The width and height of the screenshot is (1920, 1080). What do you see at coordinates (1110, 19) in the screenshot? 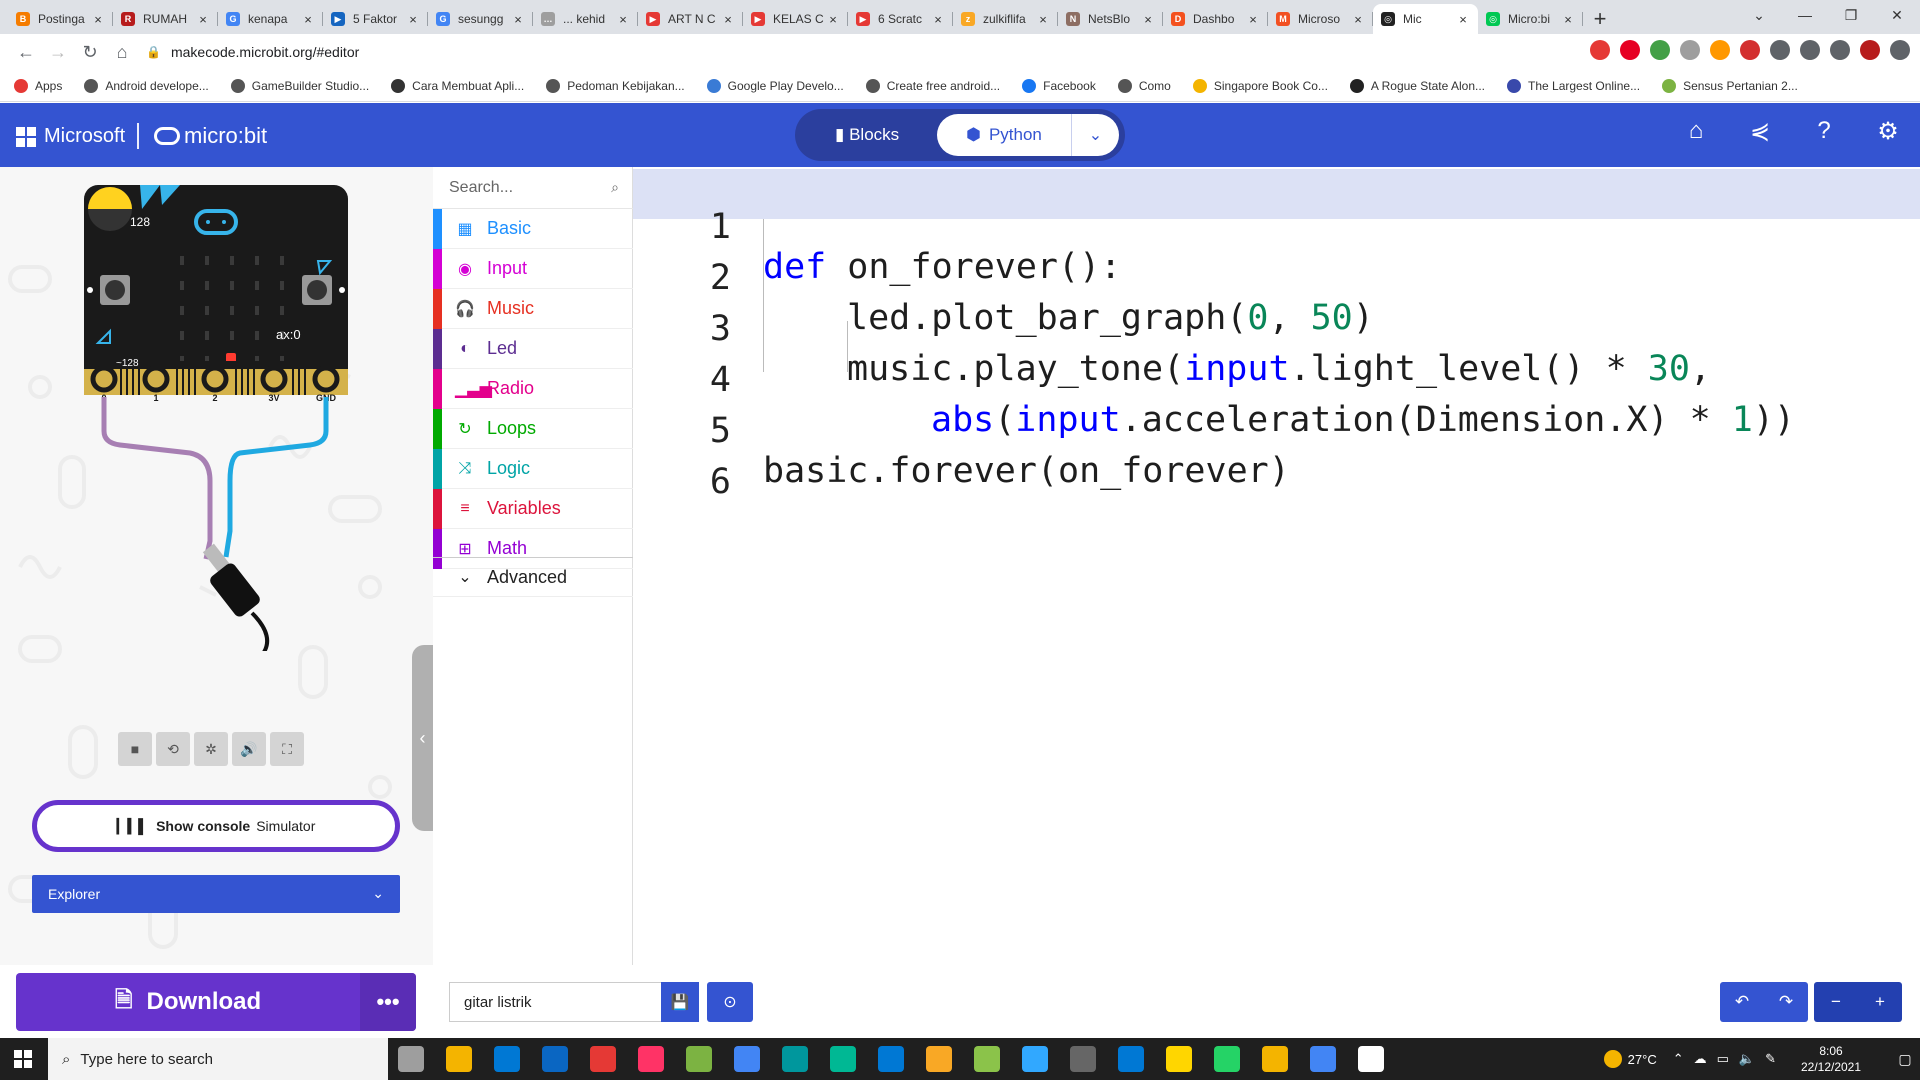
I see `browser-tab: N NetsBlo ×` at bounding box center [1110, 19].